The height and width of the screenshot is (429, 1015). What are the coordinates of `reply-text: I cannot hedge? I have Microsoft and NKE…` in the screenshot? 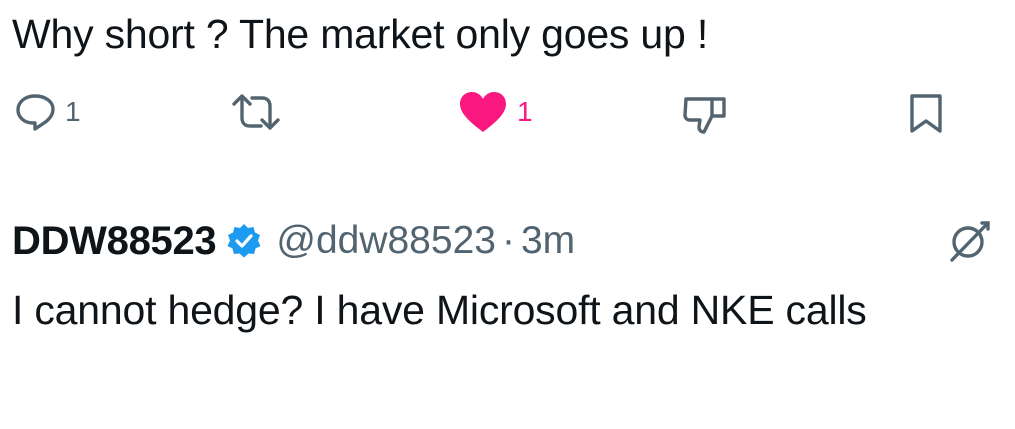 It's located at (439, 310).